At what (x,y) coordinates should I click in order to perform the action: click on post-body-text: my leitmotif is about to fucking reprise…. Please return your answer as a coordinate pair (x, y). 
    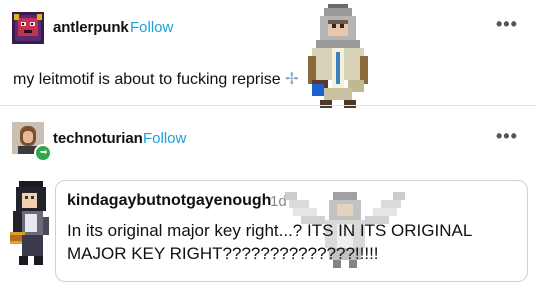
    Looking at the image, I should click on (156, 79).